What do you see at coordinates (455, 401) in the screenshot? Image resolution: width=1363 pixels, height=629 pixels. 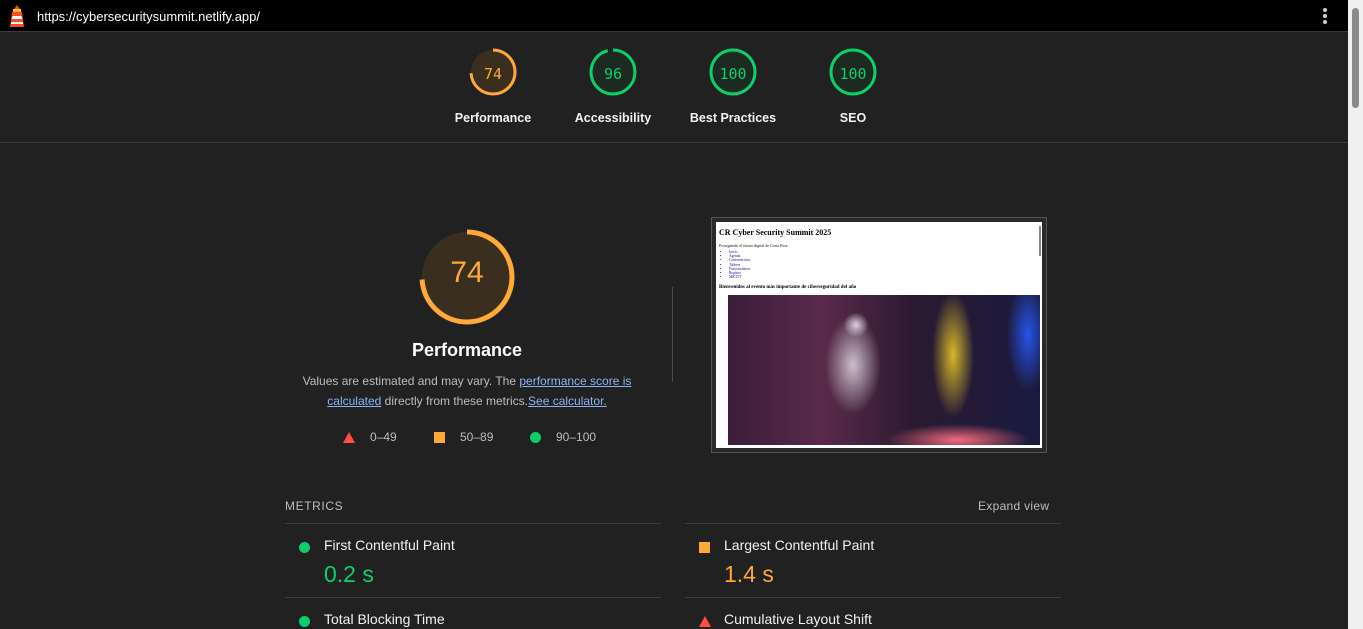 I see `desc-text: directly from these metrics.` at bounding box center [455, 401].